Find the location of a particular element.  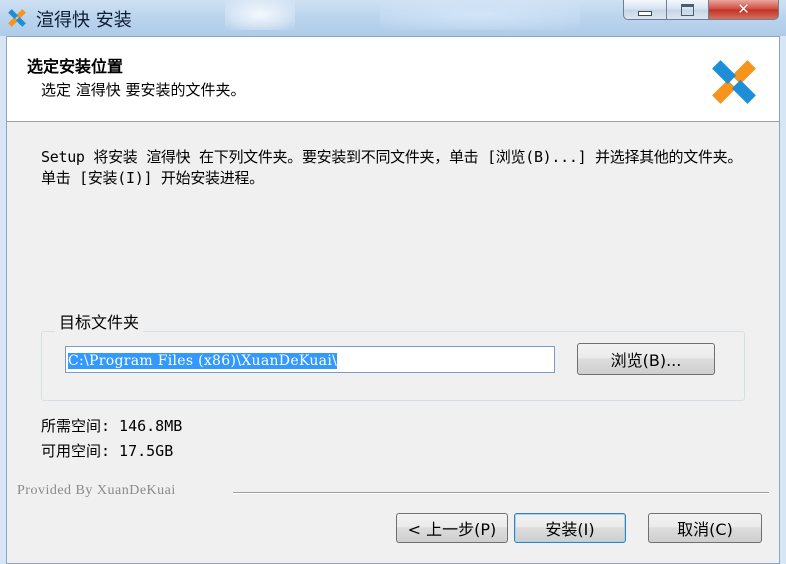

destination-group-label: 目标文件夹 is located at coordinates (99, 321).